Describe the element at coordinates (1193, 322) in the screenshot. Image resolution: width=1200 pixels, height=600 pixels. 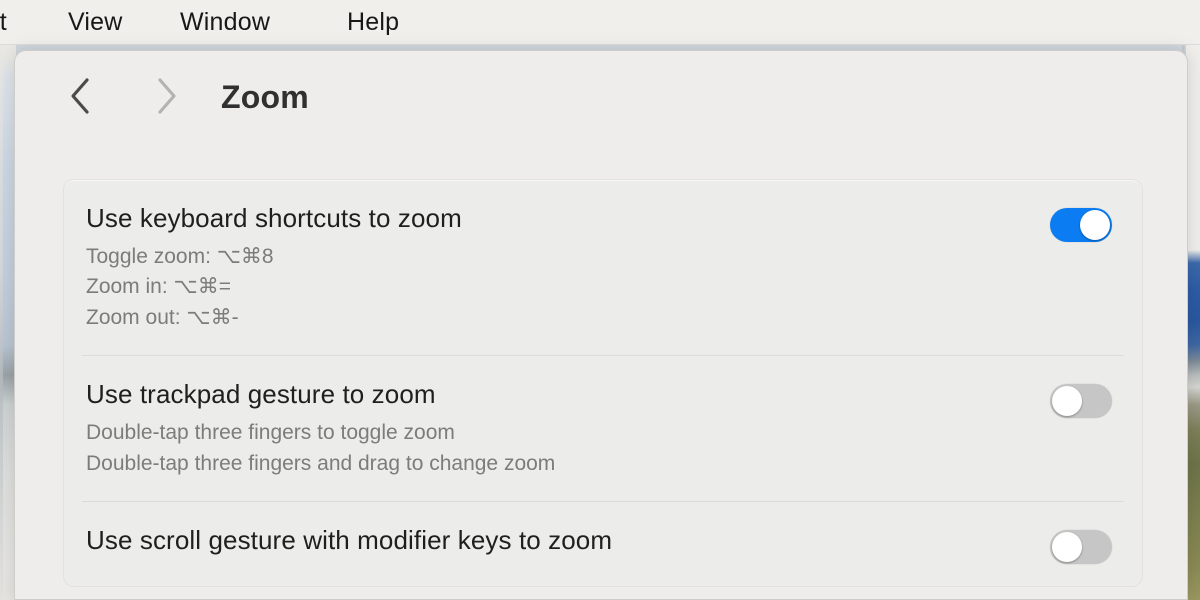
I see `wallpaper-right-strip` at that location.